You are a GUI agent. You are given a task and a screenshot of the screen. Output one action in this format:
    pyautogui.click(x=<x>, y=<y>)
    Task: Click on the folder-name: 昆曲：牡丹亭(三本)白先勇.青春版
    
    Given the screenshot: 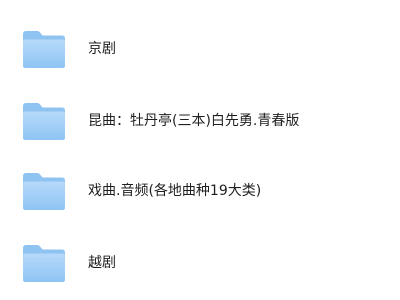 What is the action you would take?
    pyautogui.click(x=194, y=121)
    